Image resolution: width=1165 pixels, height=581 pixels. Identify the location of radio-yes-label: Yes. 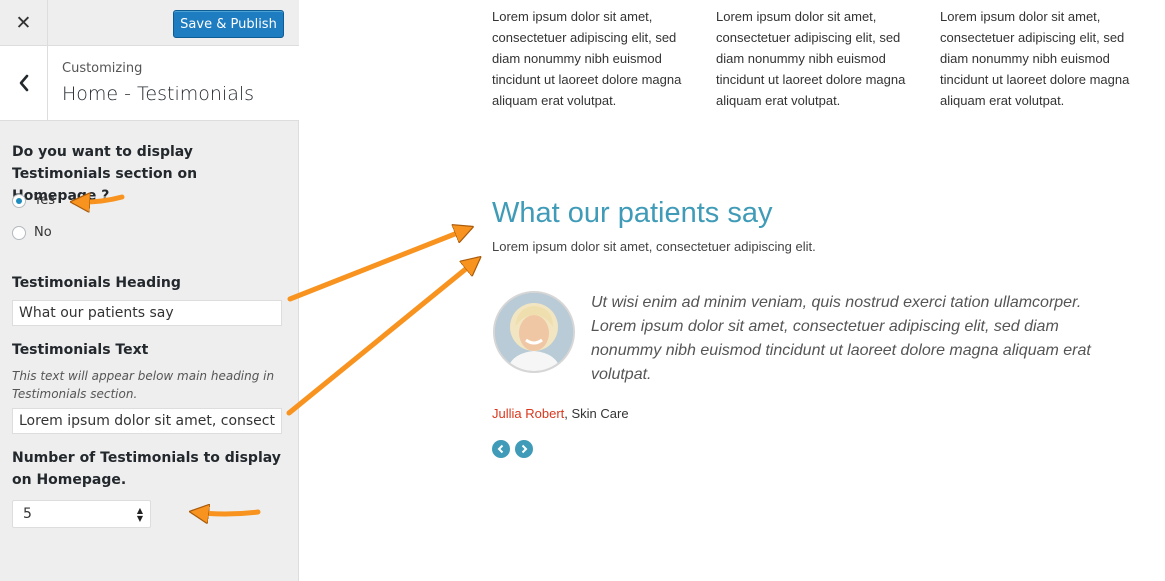
(44, 200).